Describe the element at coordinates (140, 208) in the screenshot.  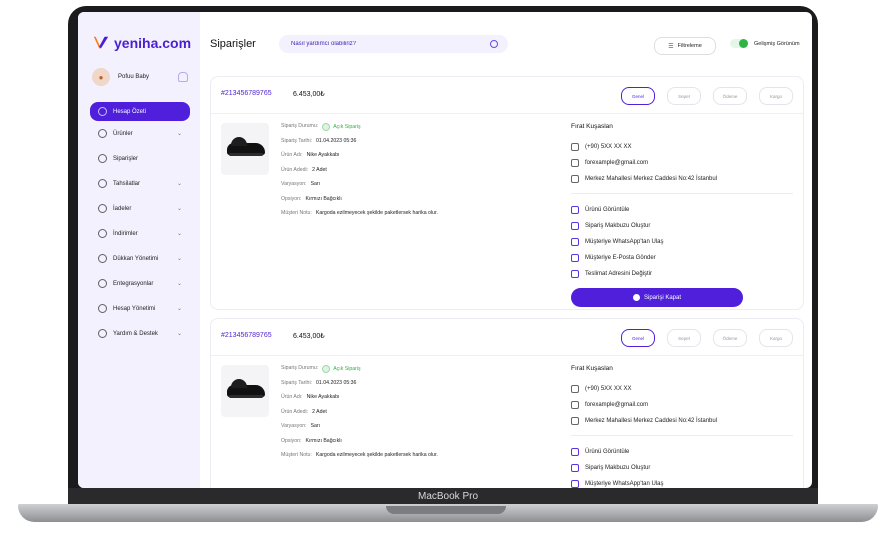
I see `sidebar-item: İadeler ⌄` at that location.